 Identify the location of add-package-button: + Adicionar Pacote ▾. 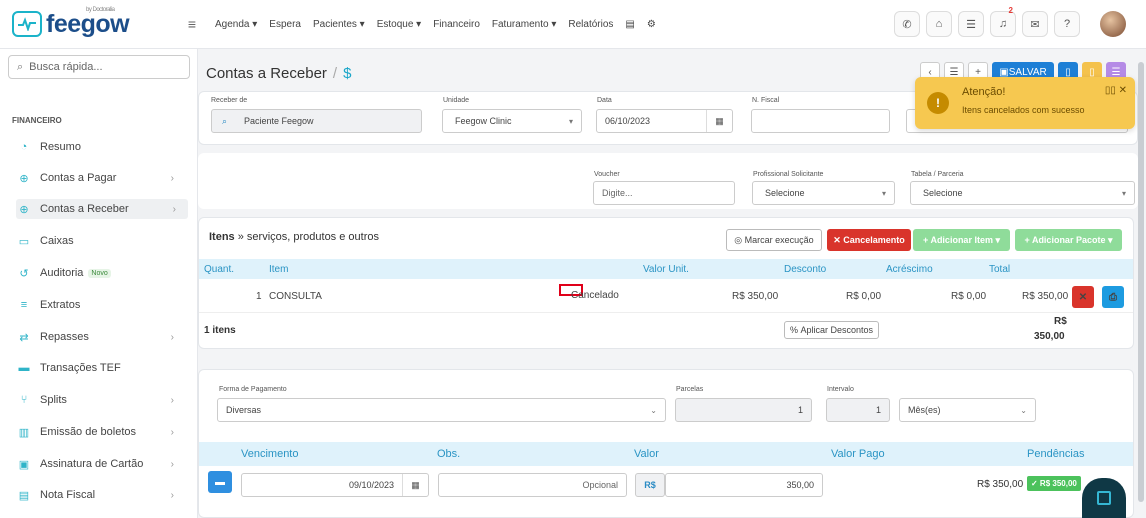
(1068, 240).